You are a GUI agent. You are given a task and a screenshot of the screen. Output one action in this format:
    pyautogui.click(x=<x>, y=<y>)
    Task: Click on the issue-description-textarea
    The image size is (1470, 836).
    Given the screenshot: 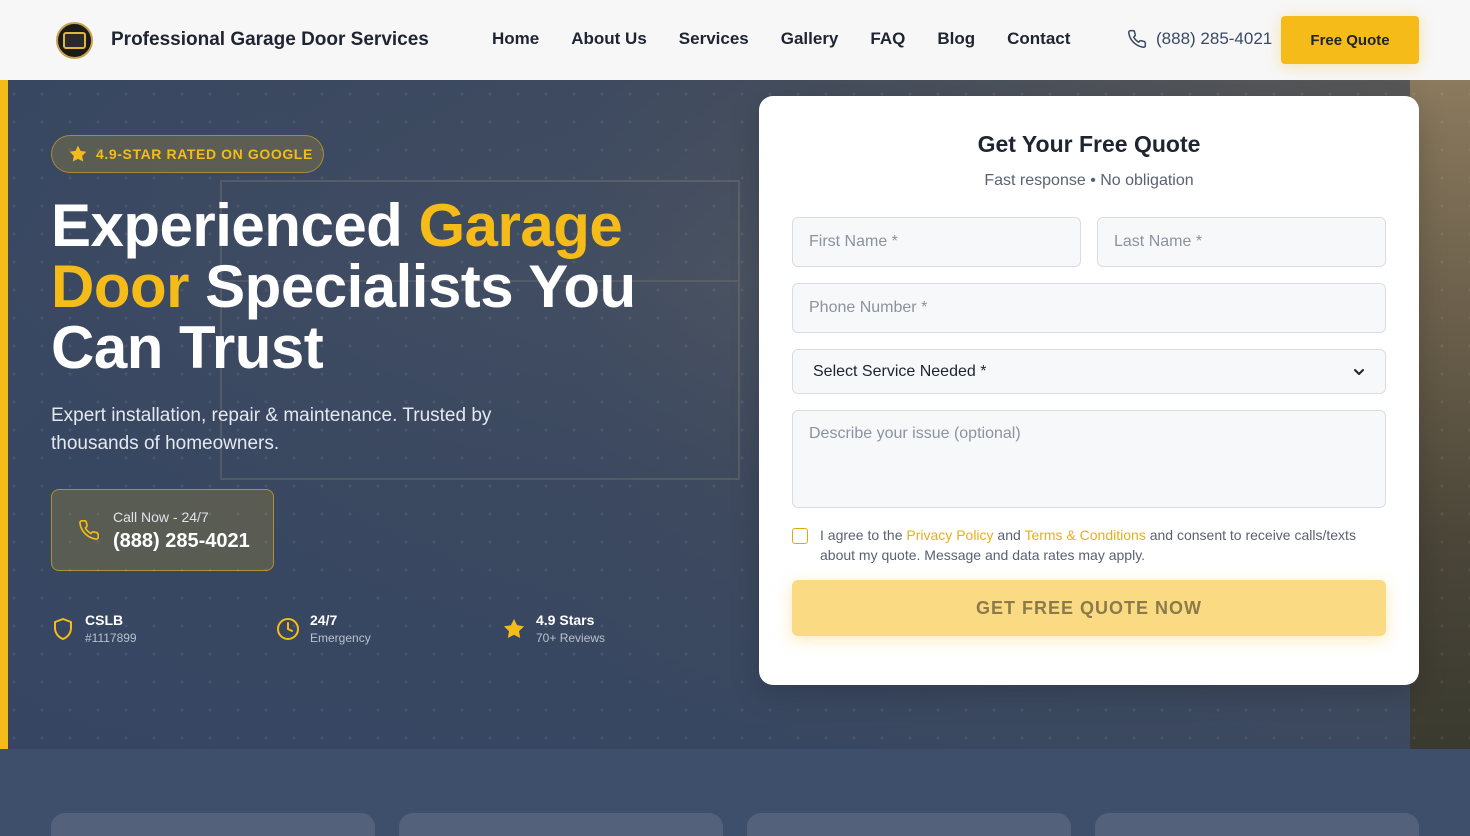 What is the action you would take?
    pyautogui.click(x=1089, y=459)
    